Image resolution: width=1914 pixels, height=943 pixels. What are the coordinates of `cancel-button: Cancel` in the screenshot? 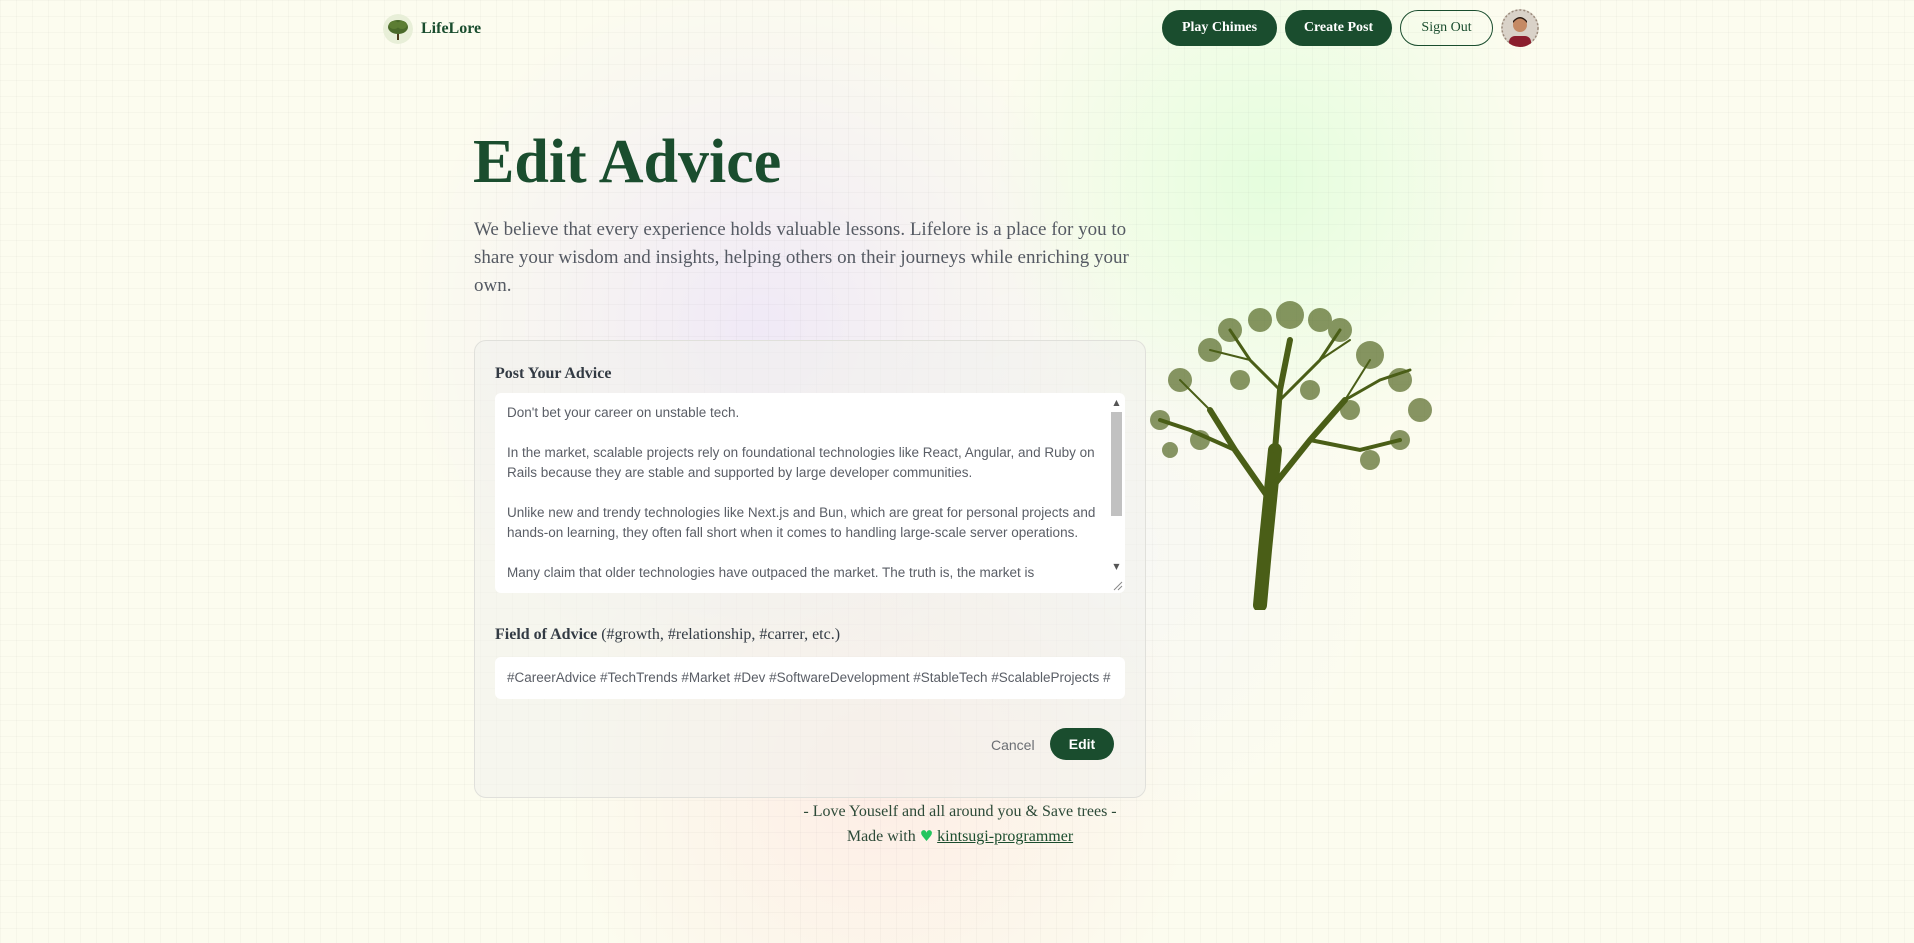 It's located at (1013, 745).